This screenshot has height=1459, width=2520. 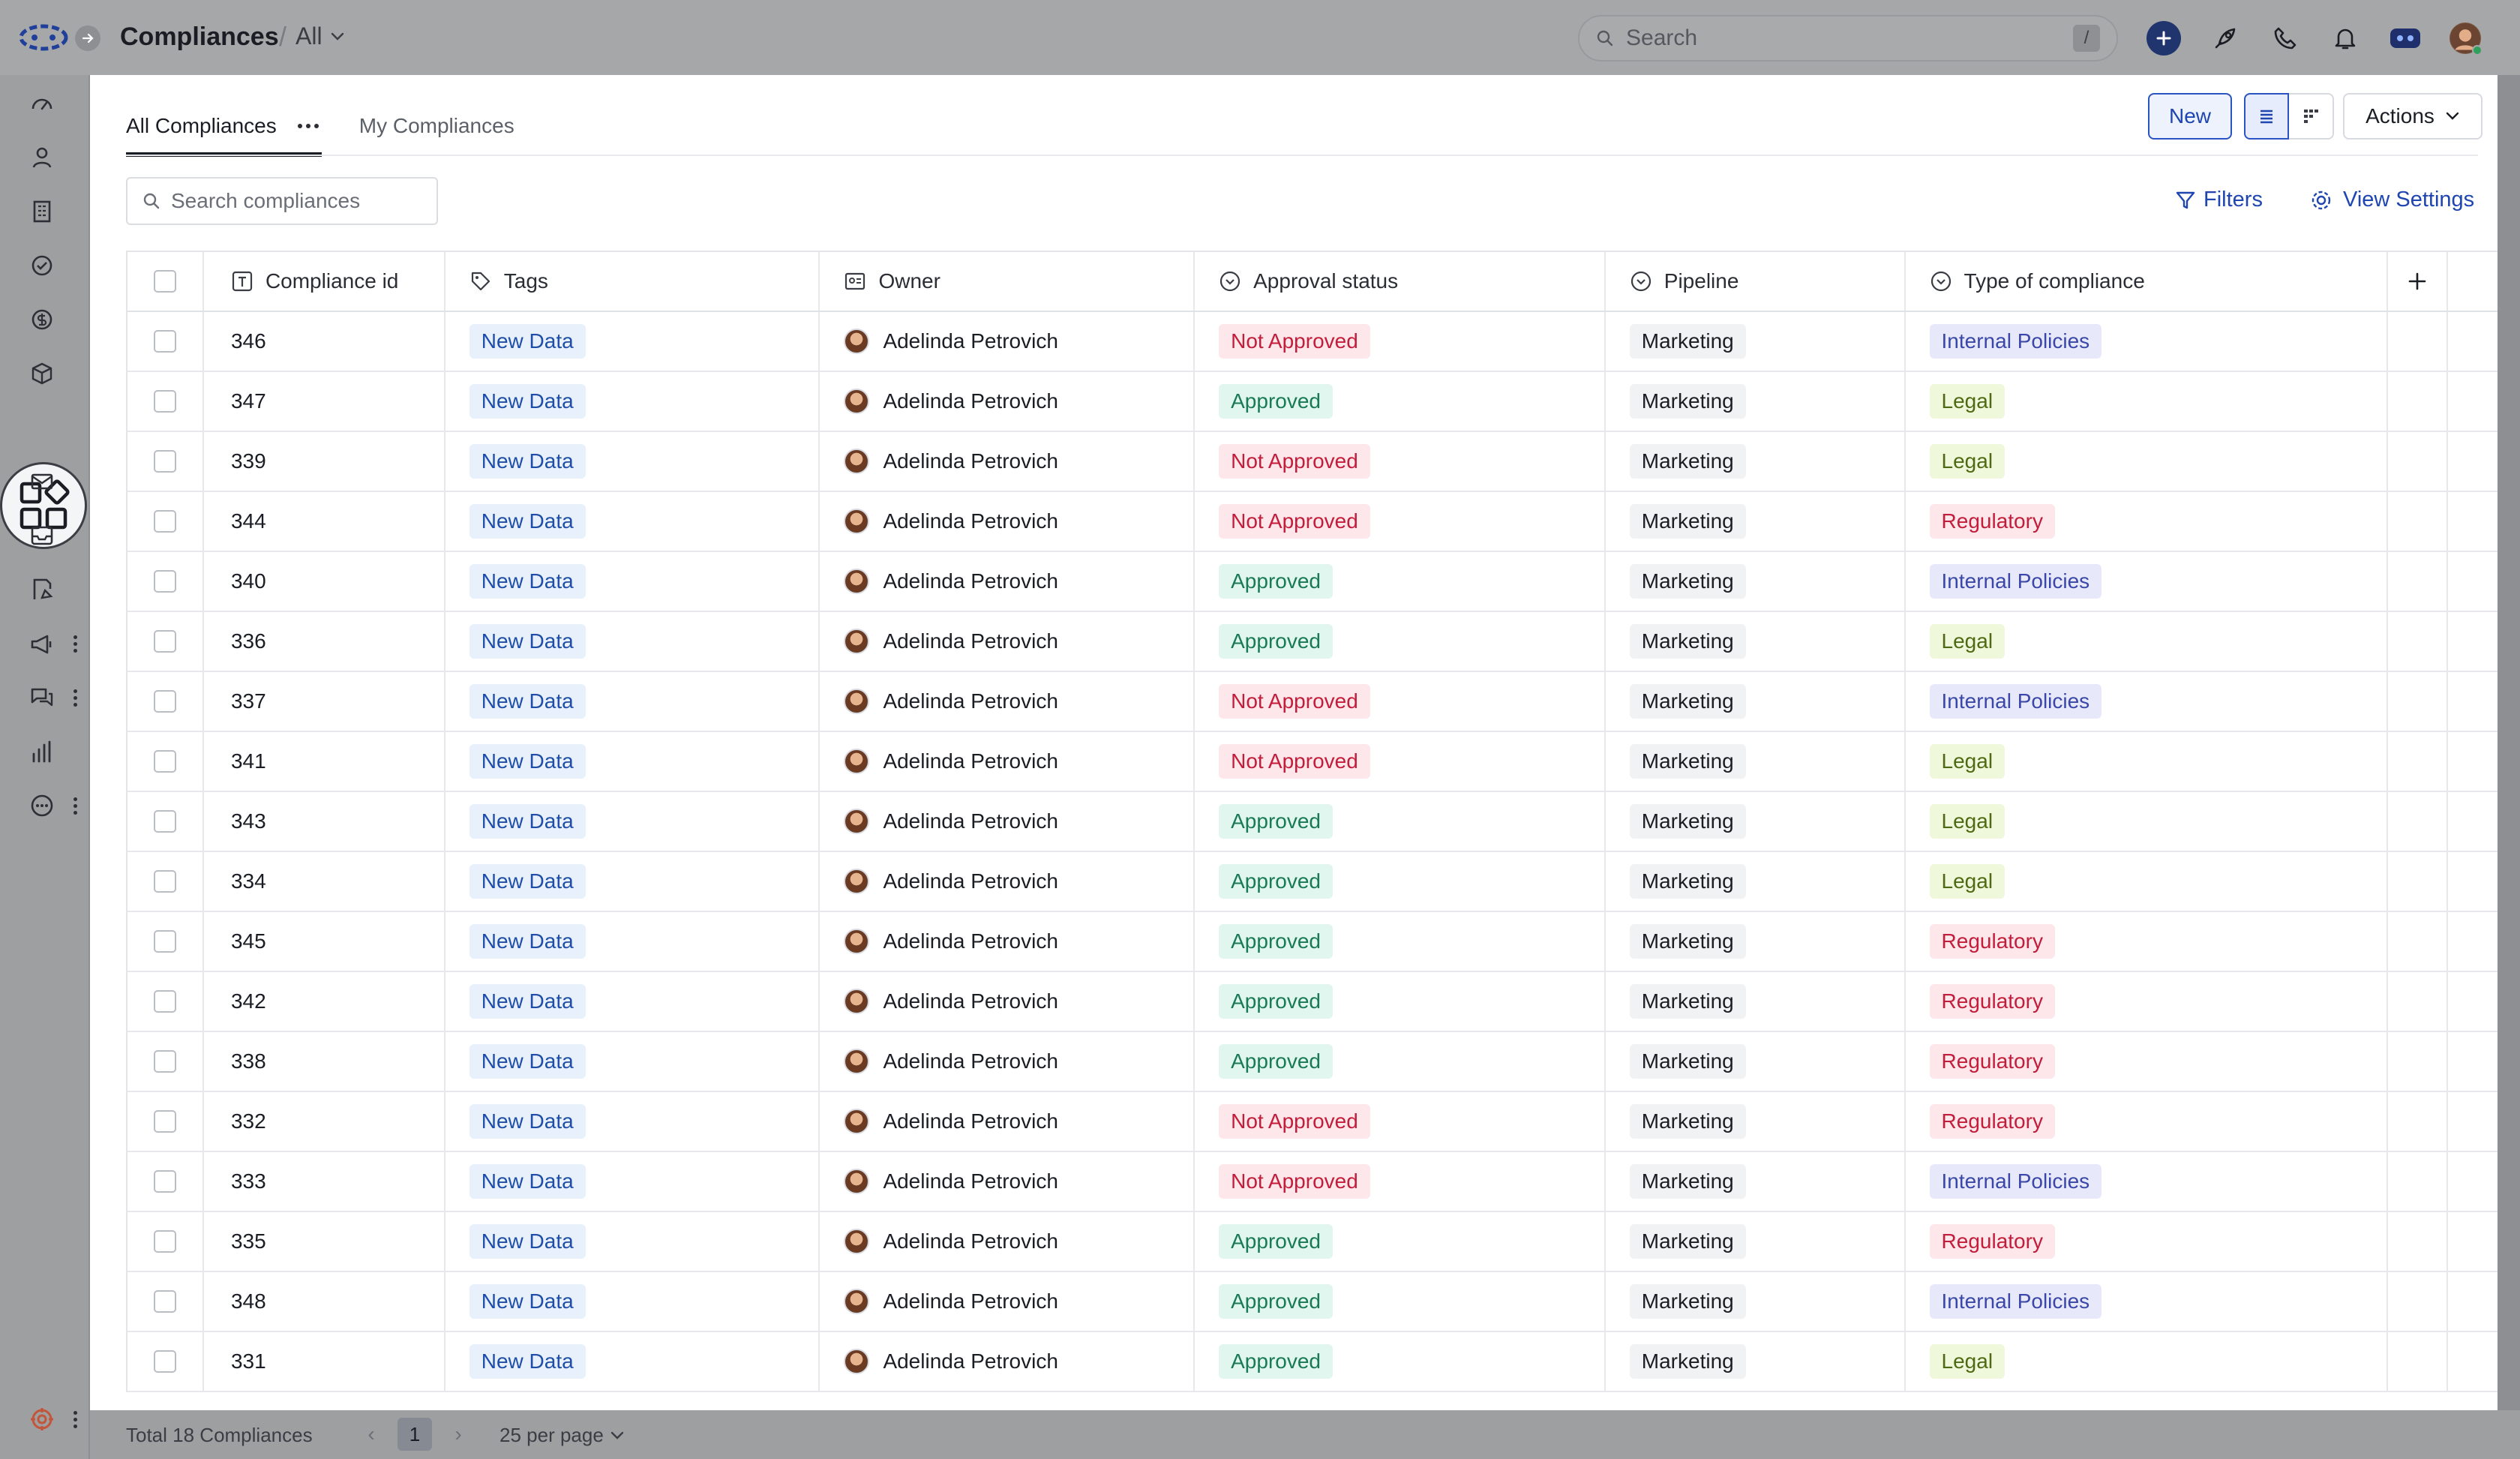 I want to click on compliance-id: 333, so click(x=248, y=1181).